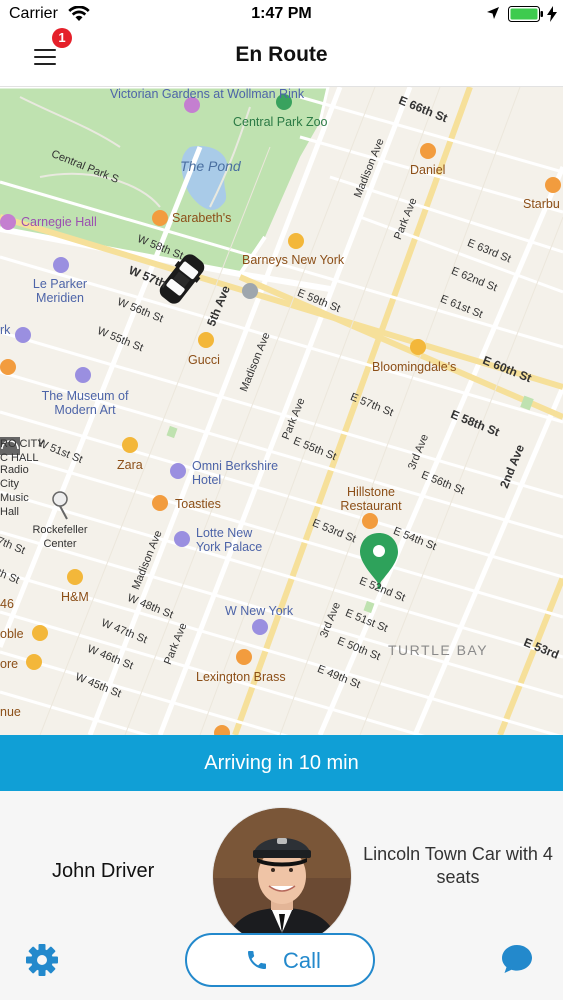 Image resolution: width=563 pixels, height=1000 pixels. I want to click on poi-label: Lotte New York Palace, so click(229, 540).